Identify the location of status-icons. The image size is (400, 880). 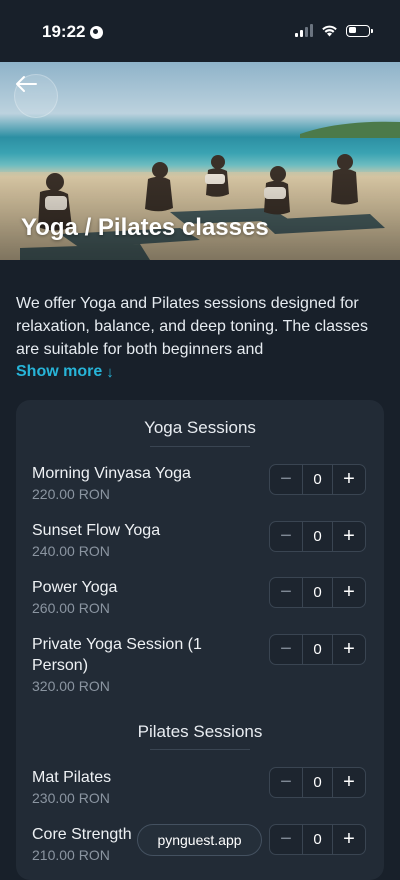
(334, 30).